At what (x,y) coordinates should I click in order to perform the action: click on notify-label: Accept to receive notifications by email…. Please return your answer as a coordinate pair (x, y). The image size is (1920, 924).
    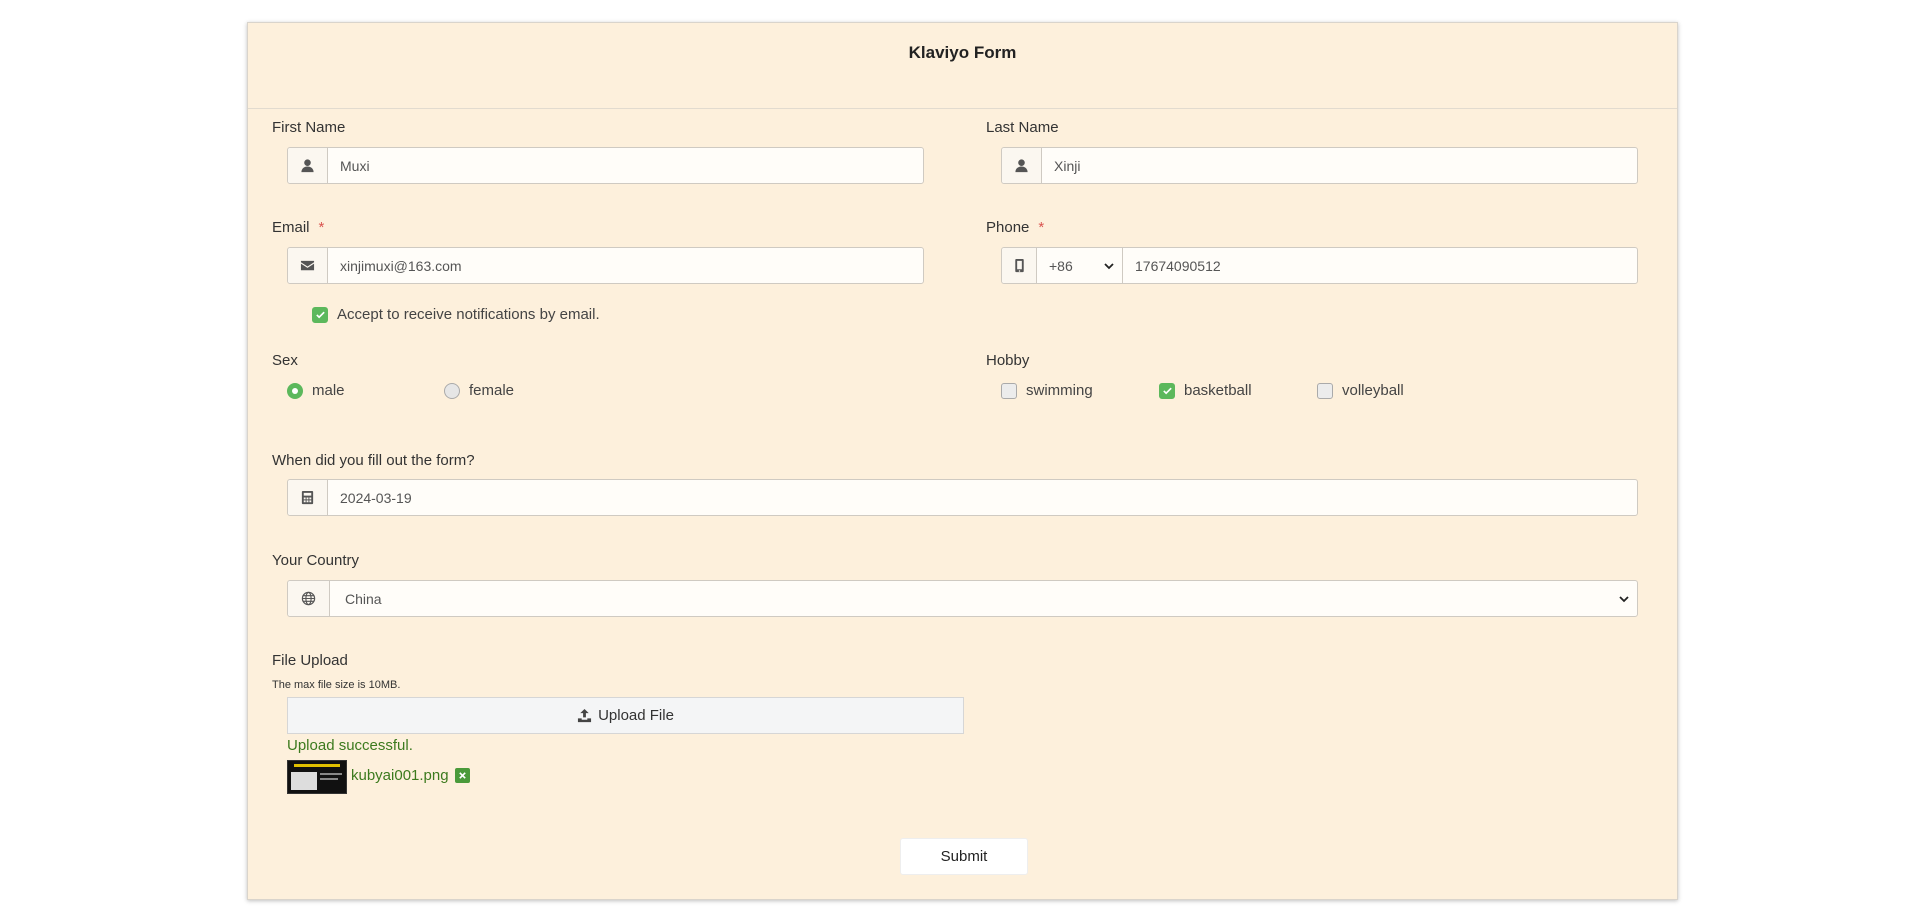
    Looking at the image, I should click on (468, 314).